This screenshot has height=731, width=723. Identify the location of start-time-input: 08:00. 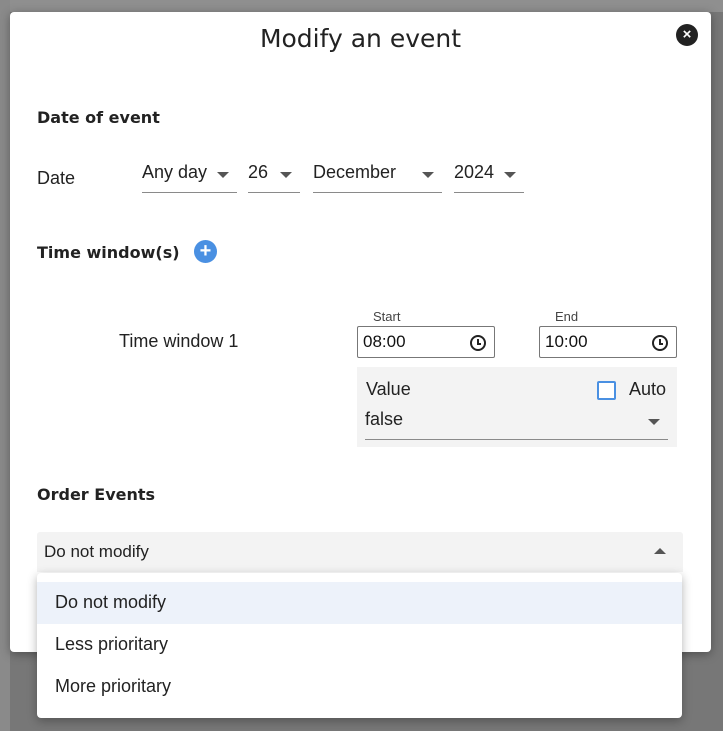
(426, 342).